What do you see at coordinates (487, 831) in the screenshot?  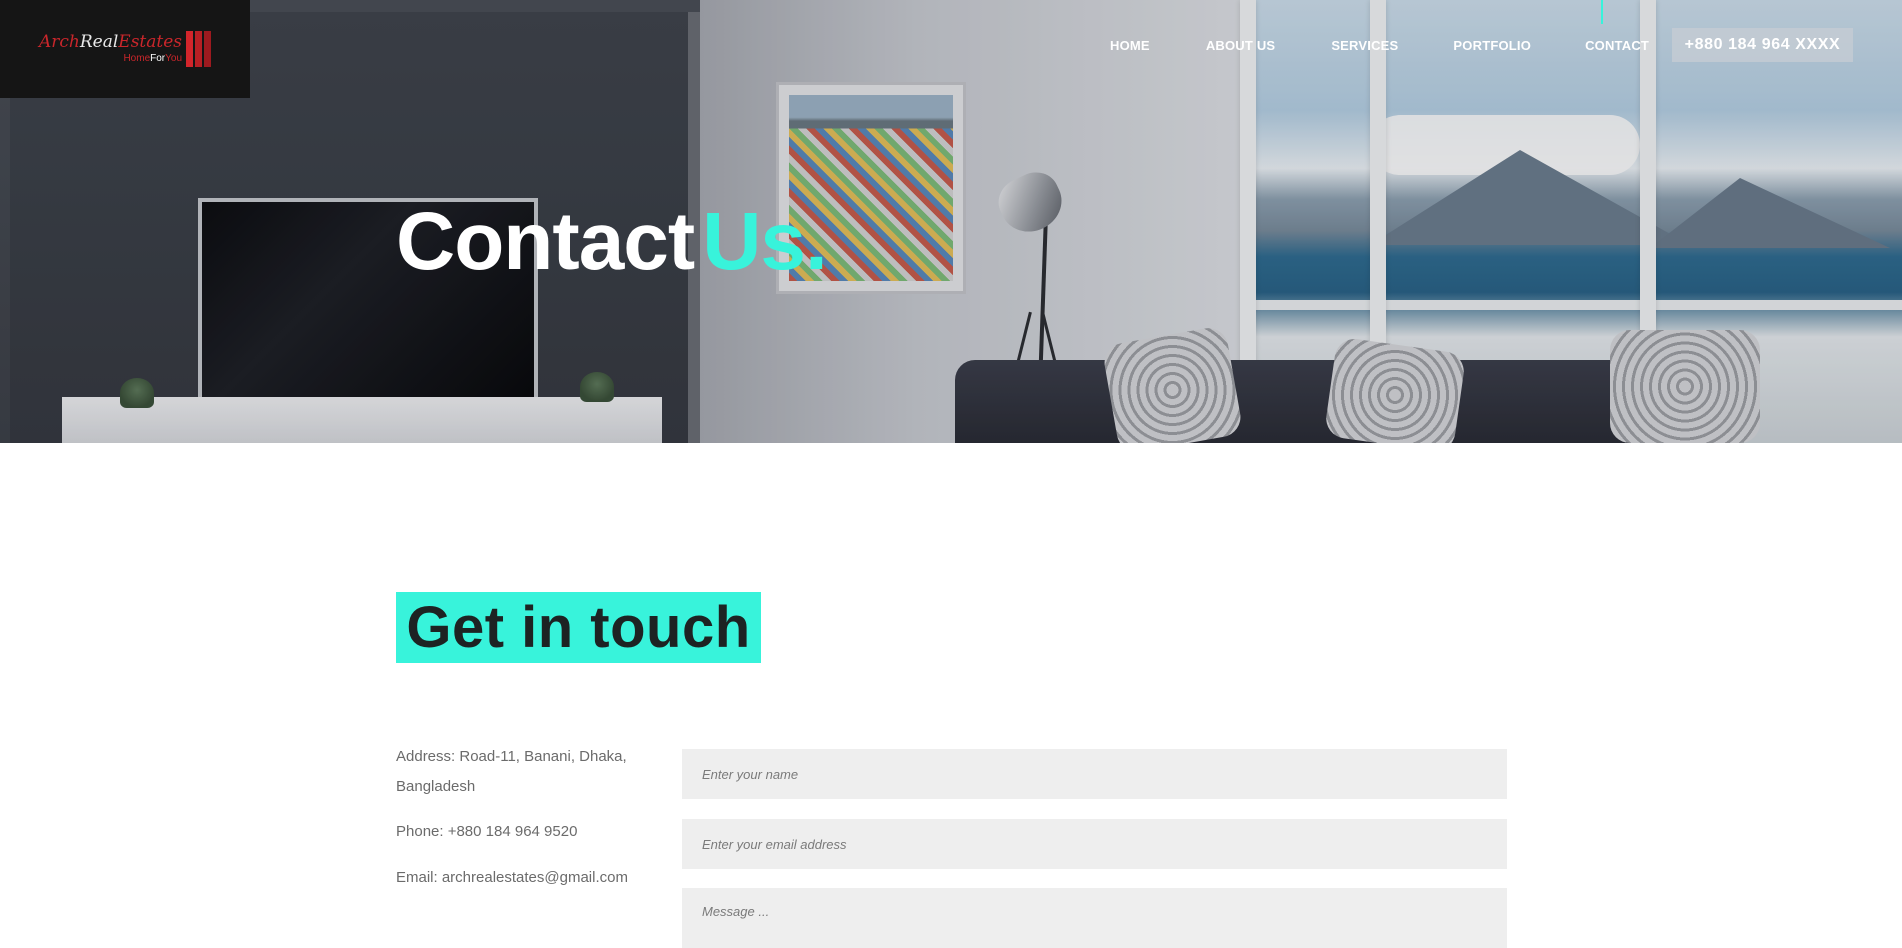 I see `contact-phone: Phone: +880 184 964 9520` at bounding box center [487, 831].